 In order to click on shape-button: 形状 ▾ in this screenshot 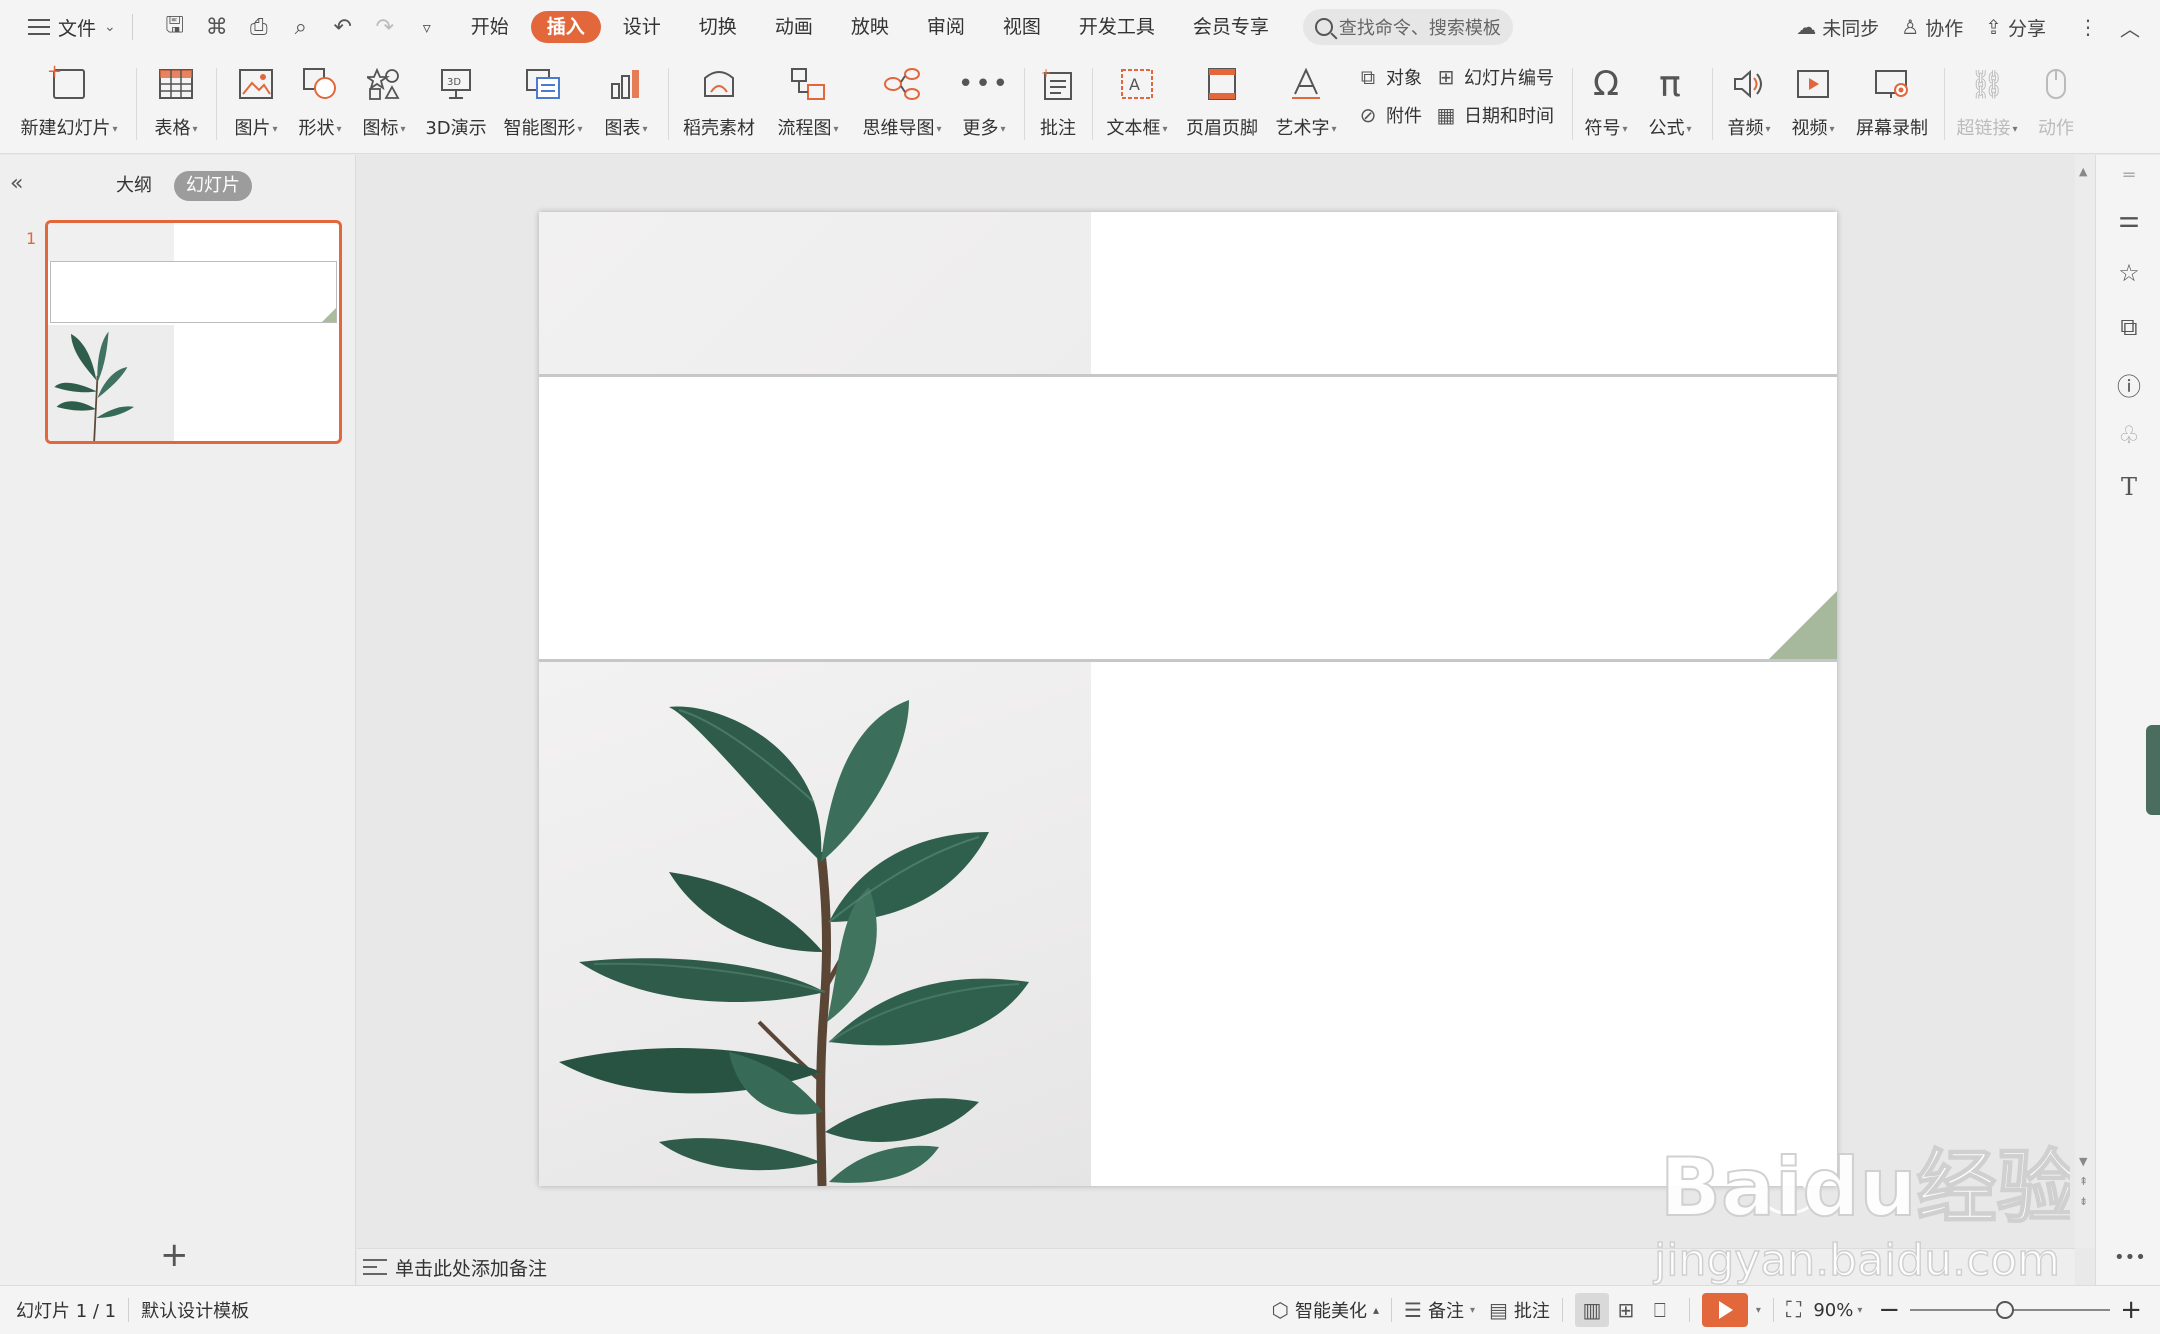, I will do `click(320, 104)`.